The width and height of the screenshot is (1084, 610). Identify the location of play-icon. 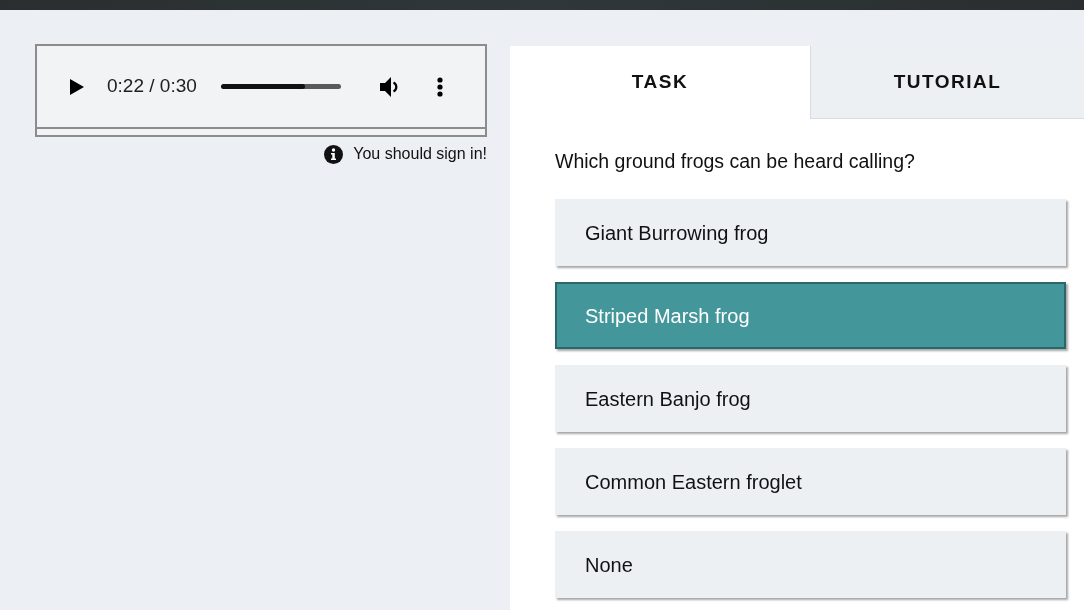
(77, 86).